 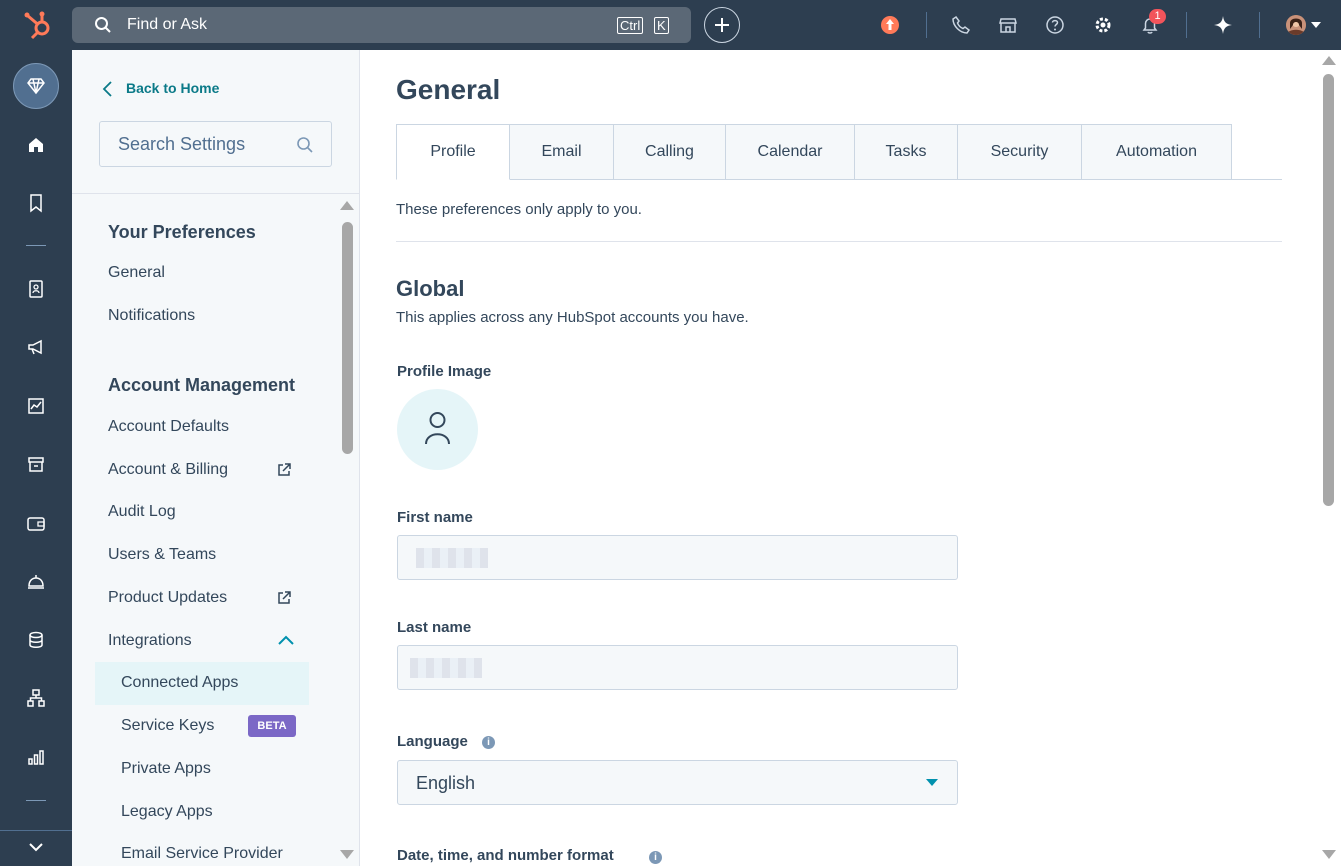 I want to click on page-title: General, so click(x=448, y=89).